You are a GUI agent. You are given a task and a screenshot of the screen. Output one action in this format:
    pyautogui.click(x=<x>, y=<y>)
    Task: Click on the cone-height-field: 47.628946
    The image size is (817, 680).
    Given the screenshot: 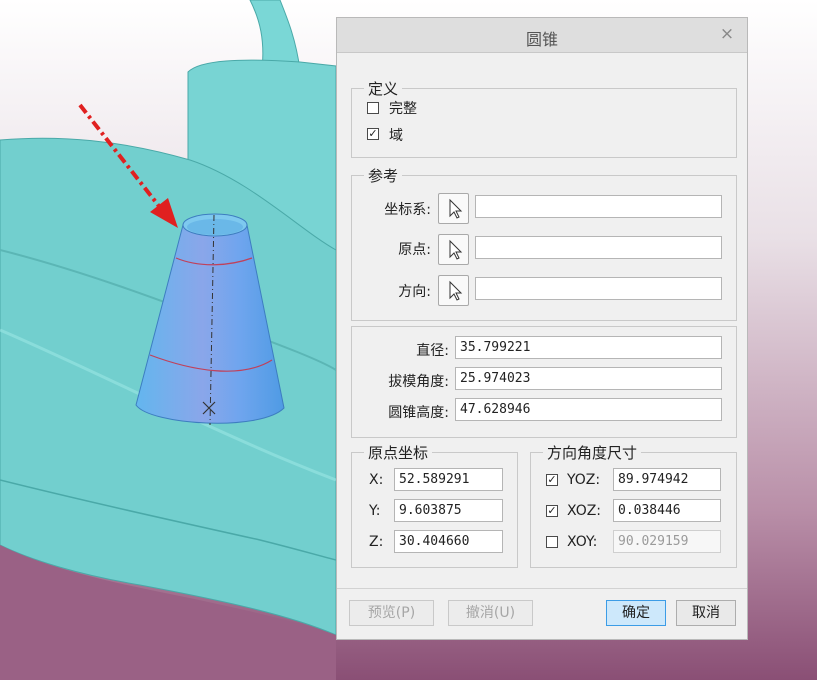 What is the action you would take?
    pyautogui.click(x=588, y=409)
    